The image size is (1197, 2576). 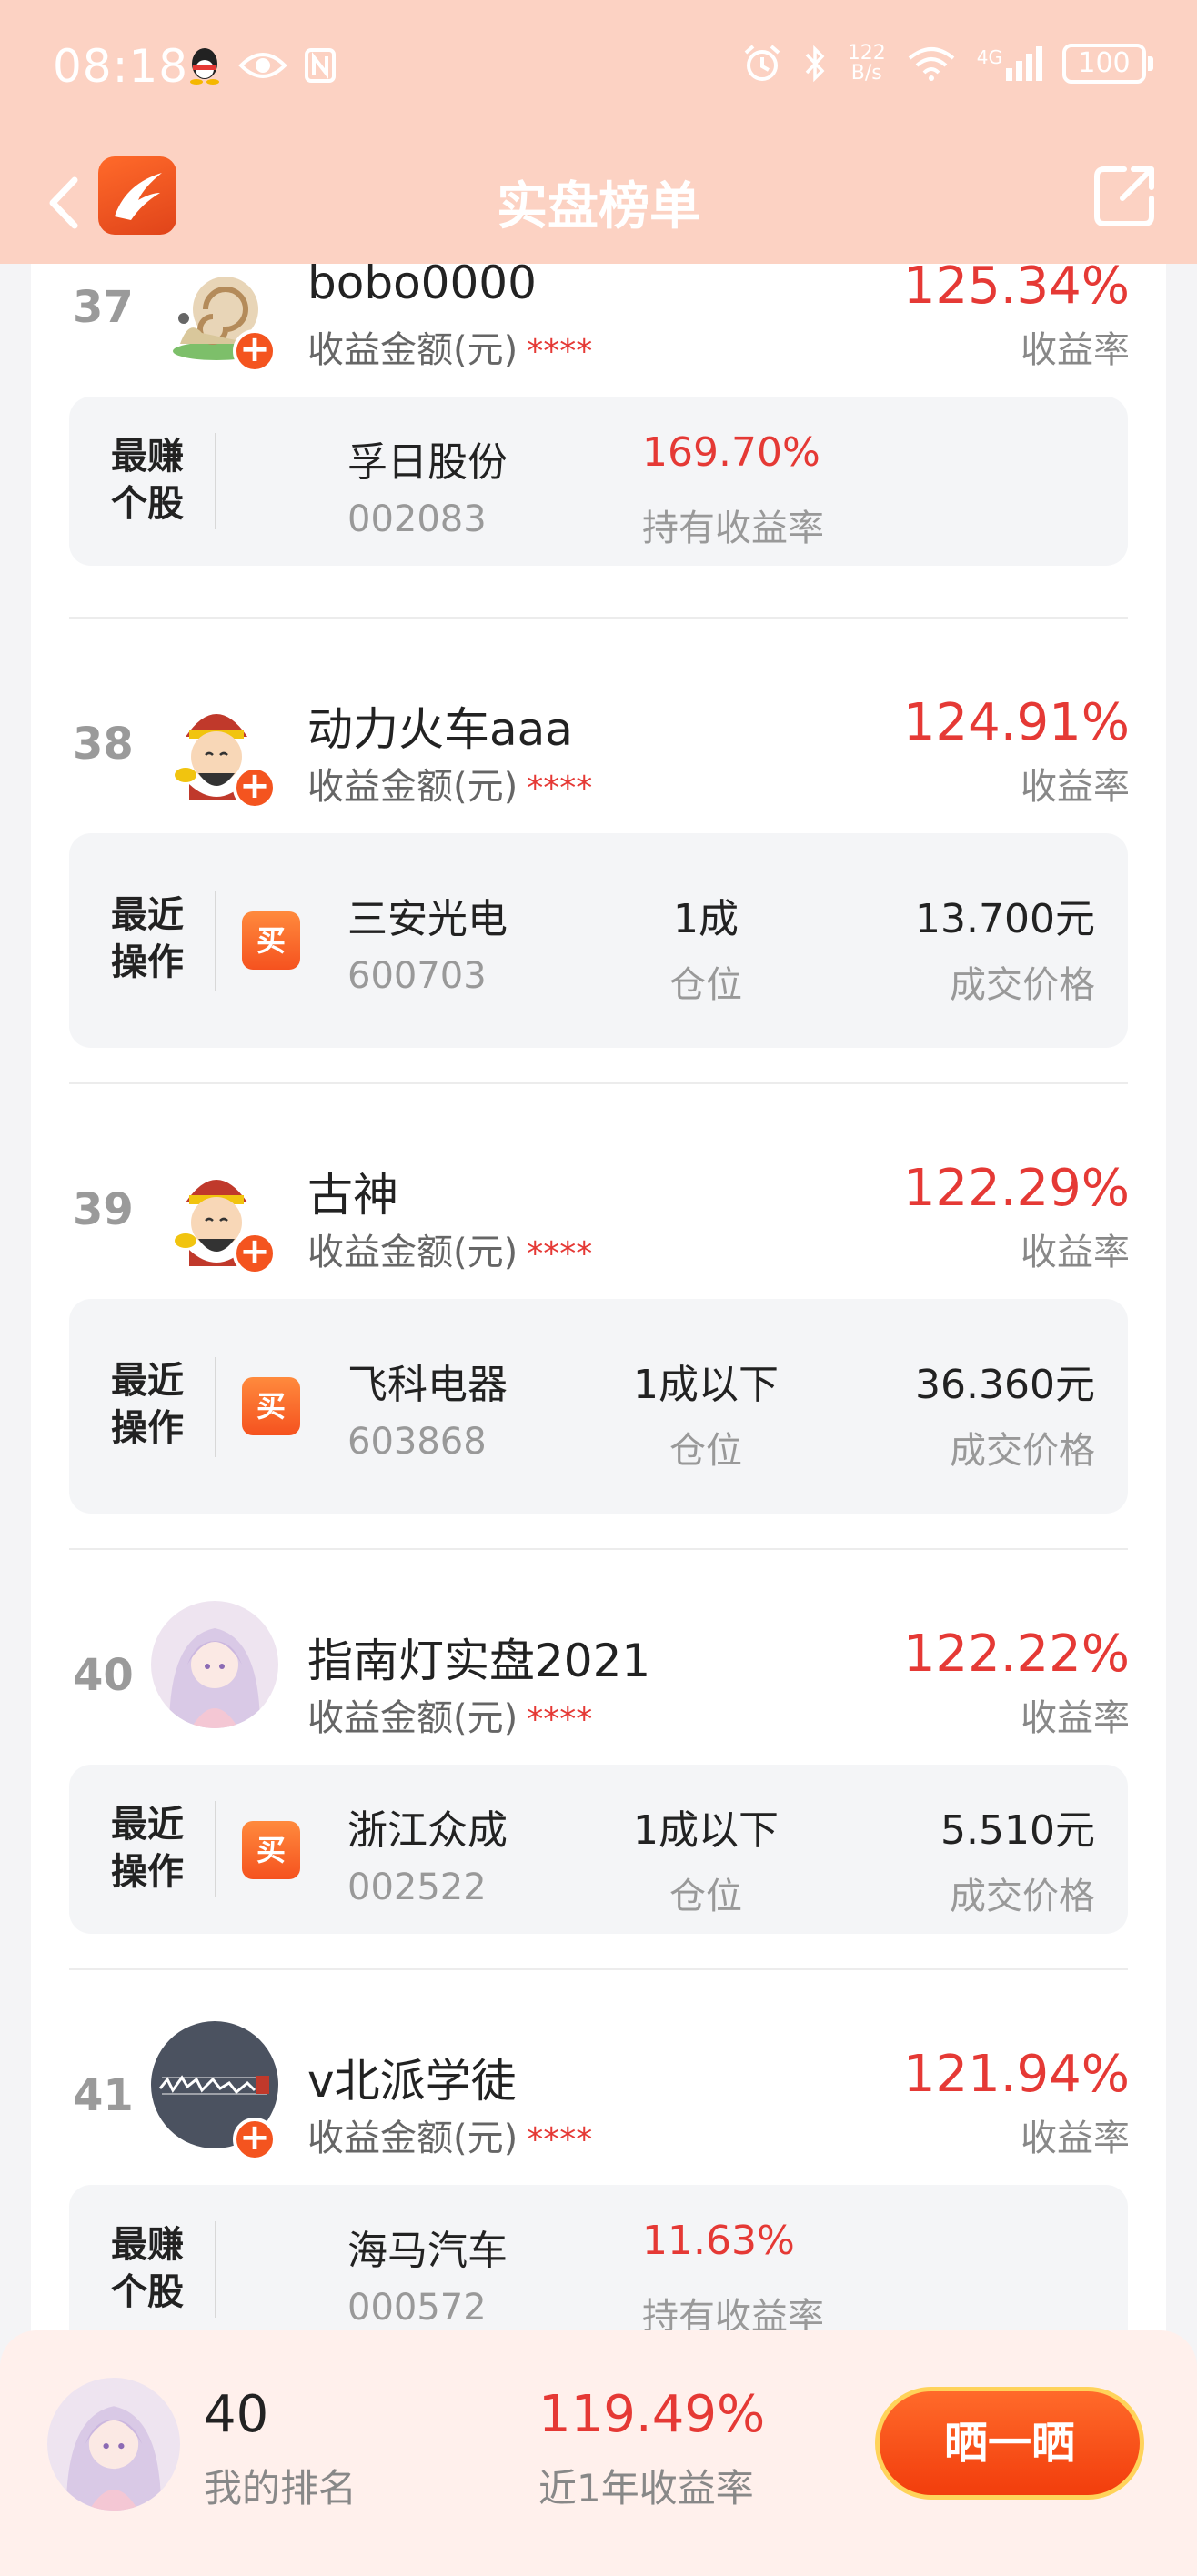 I want to click on rank-number: 37, so click(x=103, y=307).